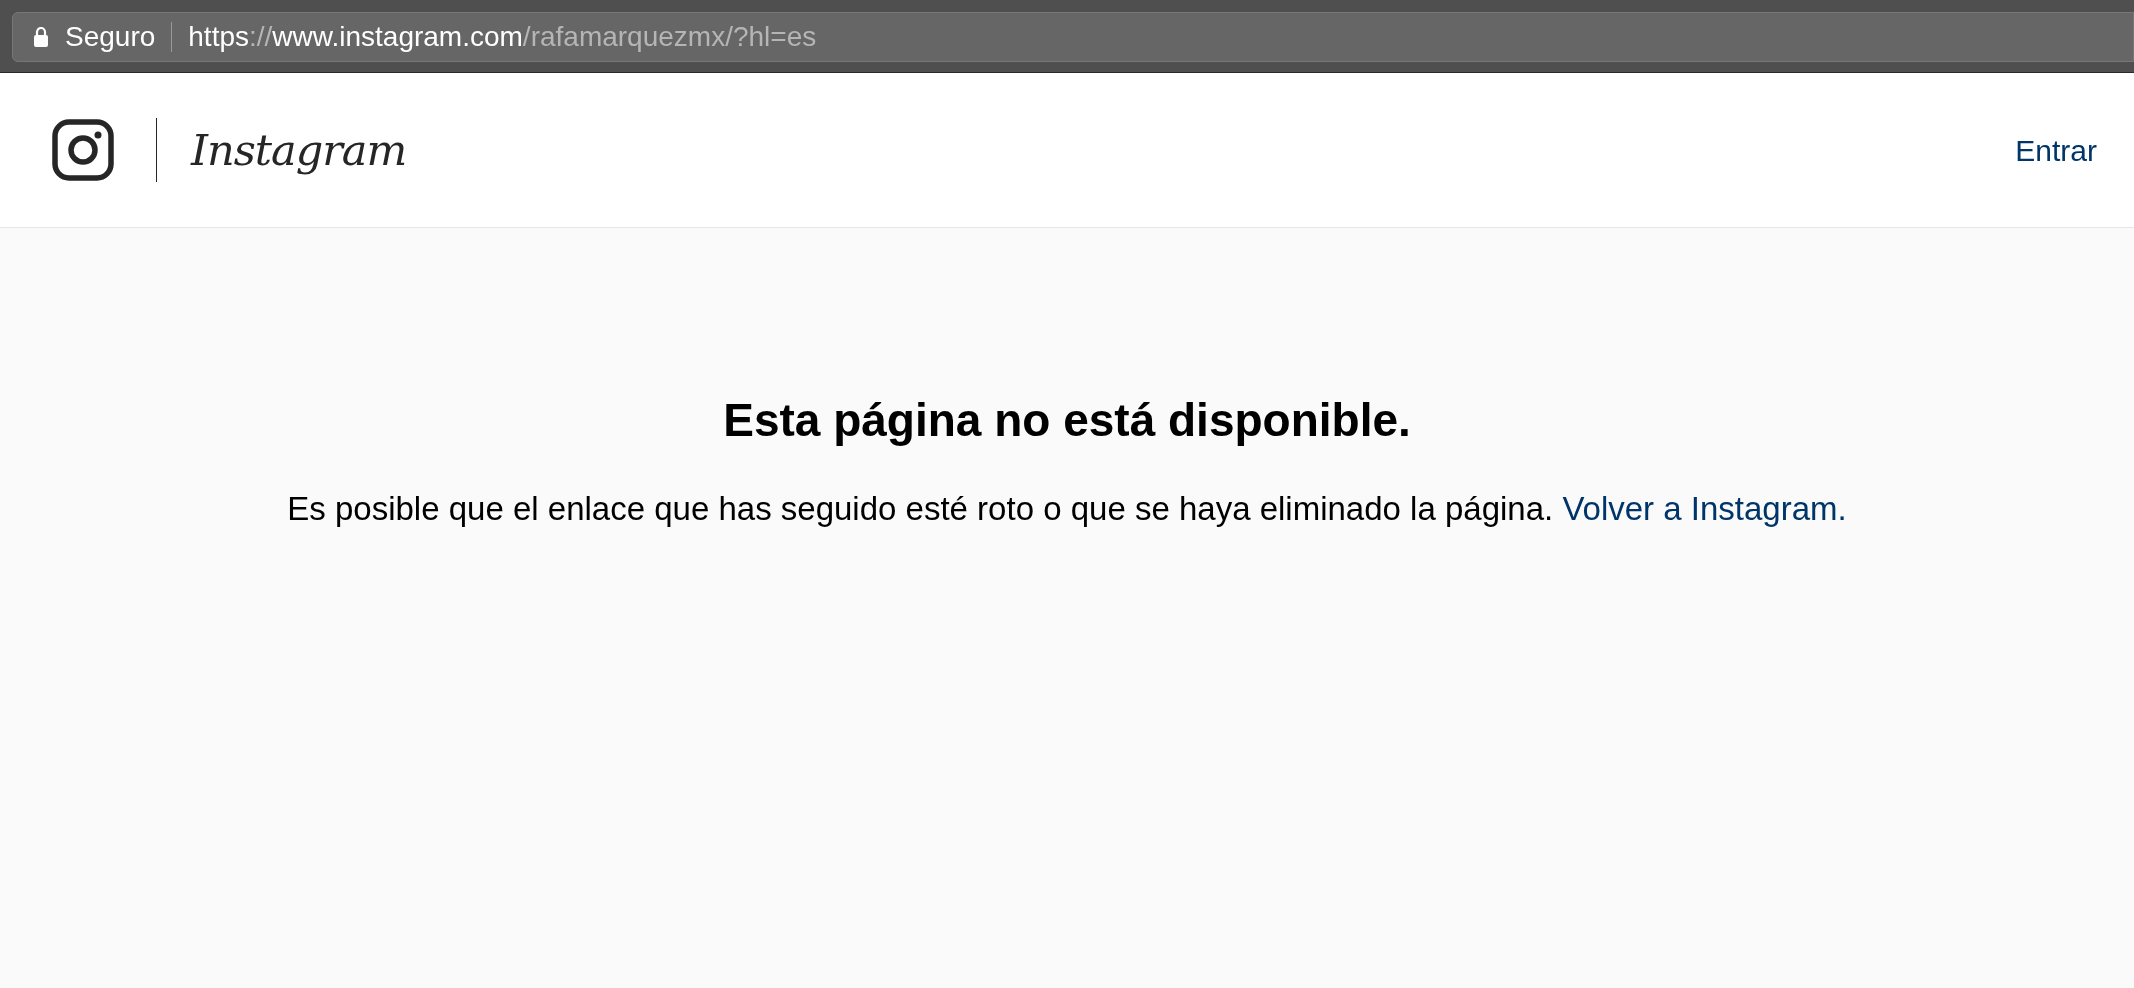 Image resolution: width=2134 pixels, height=988 pixels. What do you see at coordinates (1067, 509) in the screenshot?
I see `error-message: Es posible que el enlace que has seguido esté roto o que se haya eliminado la página. Volver a Instagram.` at bounding box center [1067, 509].